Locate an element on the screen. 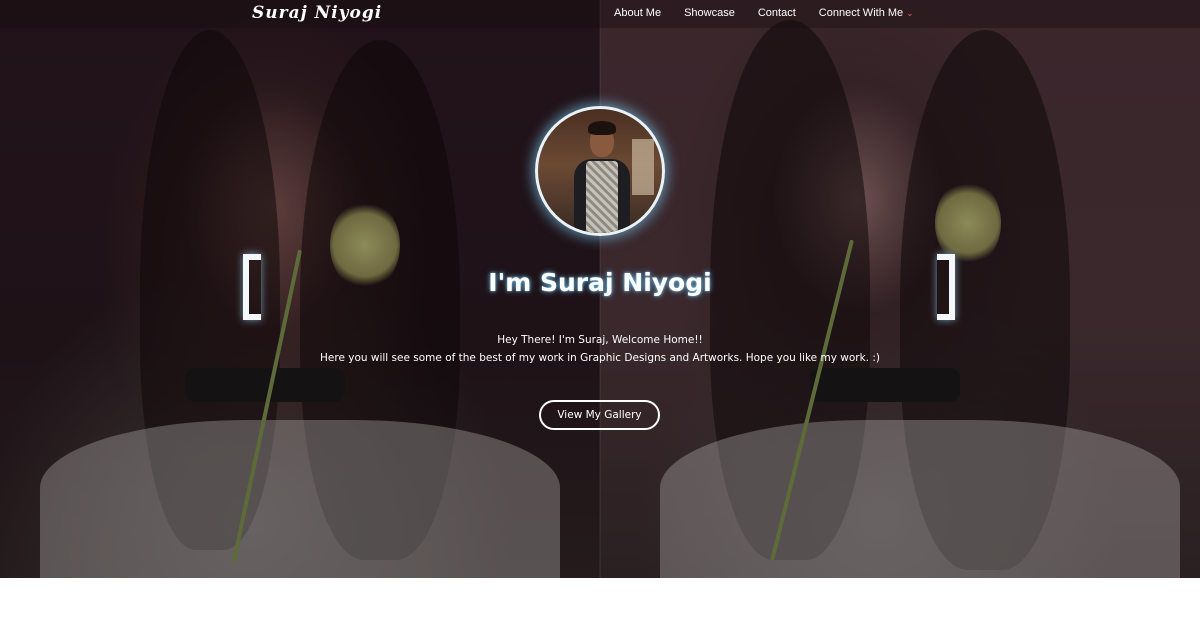  nav-connect-with-me: Connect With Me ⌄ is located at coordinates (866, 13).